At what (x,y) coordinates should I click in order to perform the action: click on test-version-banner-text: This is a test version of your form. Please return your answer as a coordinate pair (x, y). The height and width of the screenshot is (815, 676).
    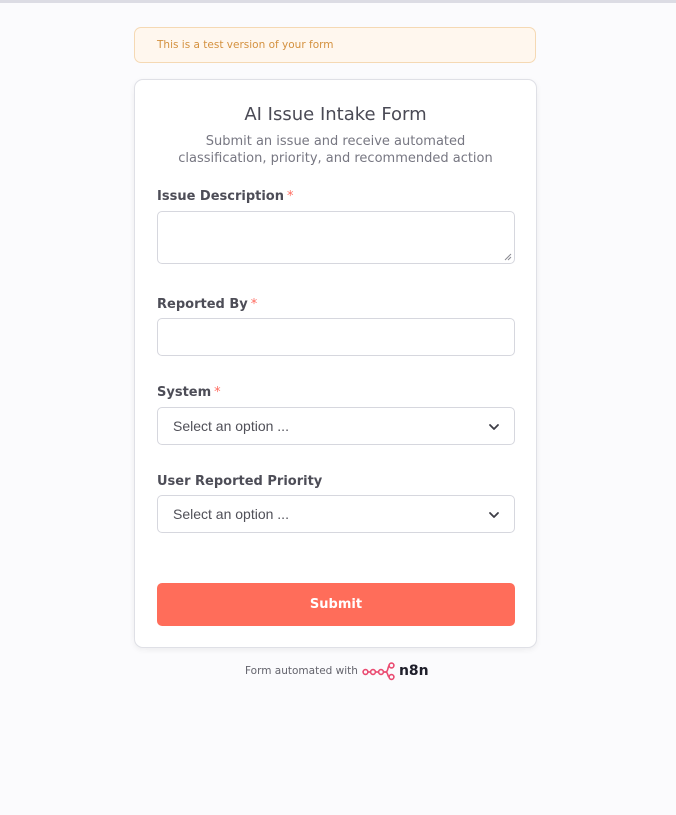
    Looking at the image, I should click on (245, 45).